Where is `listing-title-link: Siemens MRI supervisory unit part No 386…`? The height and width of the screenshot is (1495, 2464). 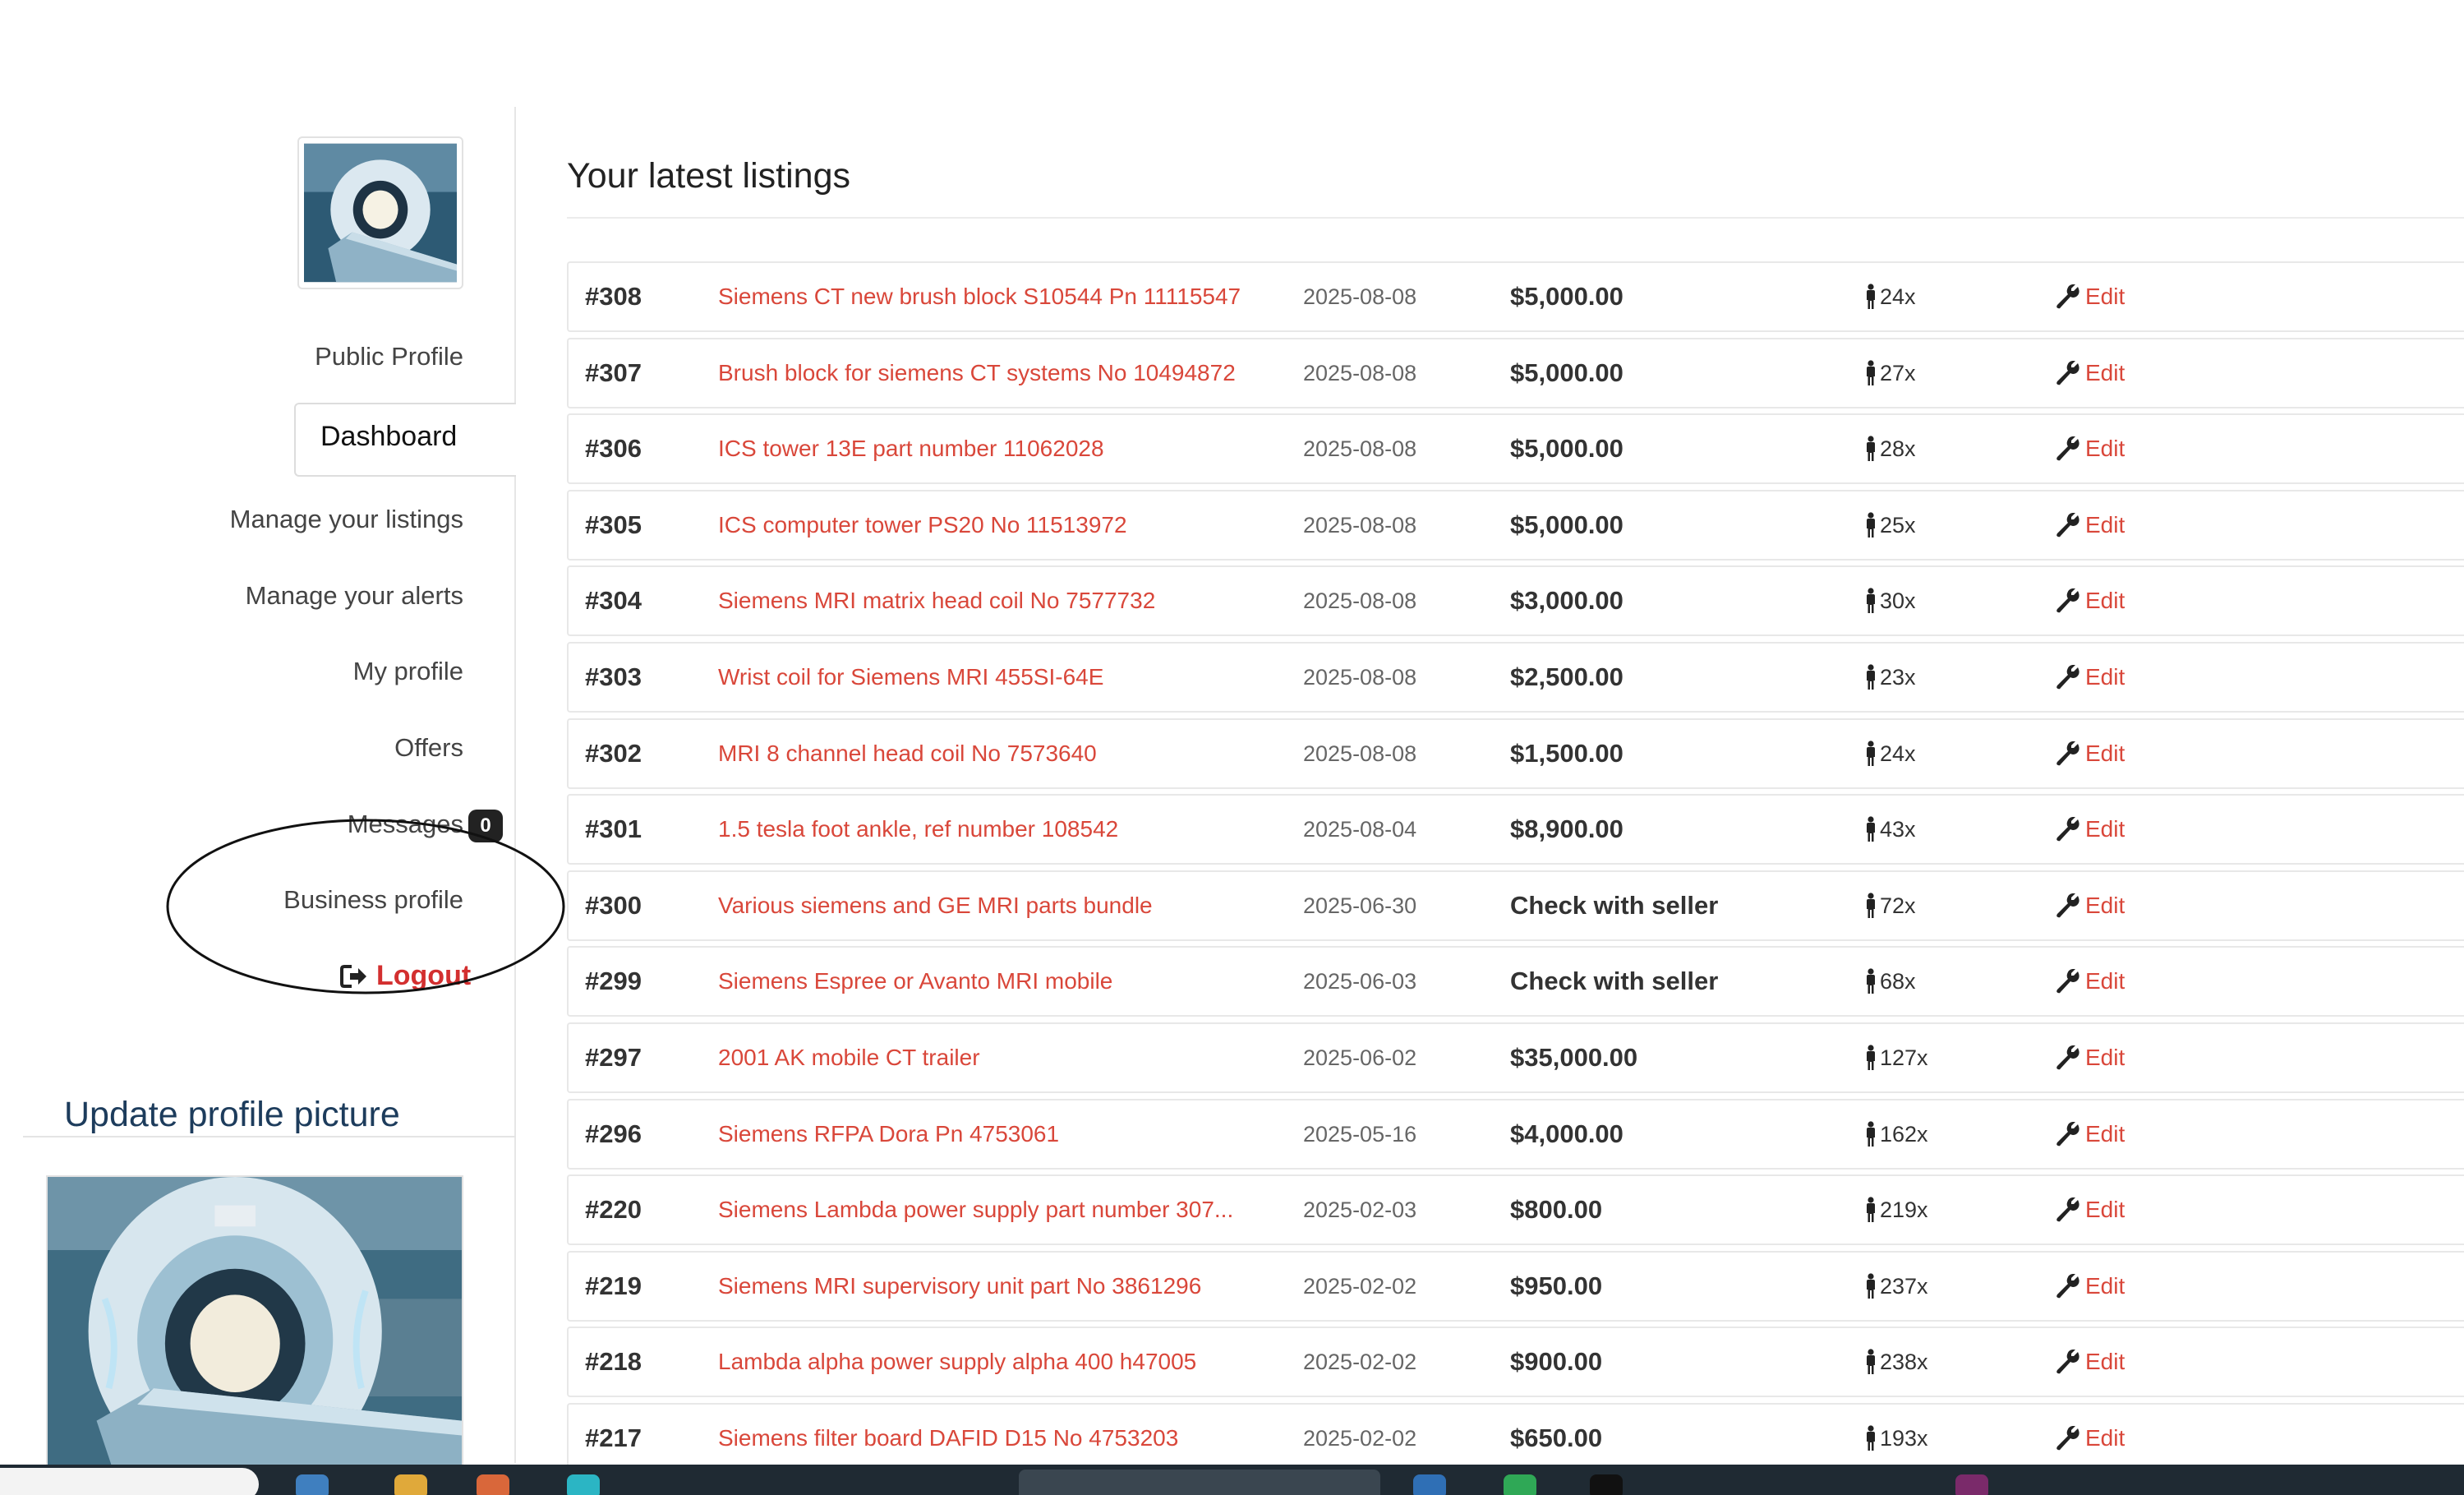 listing-title-link: Siemens MRI supervisory unit part No 386… is located at coordinates (960, 1286).